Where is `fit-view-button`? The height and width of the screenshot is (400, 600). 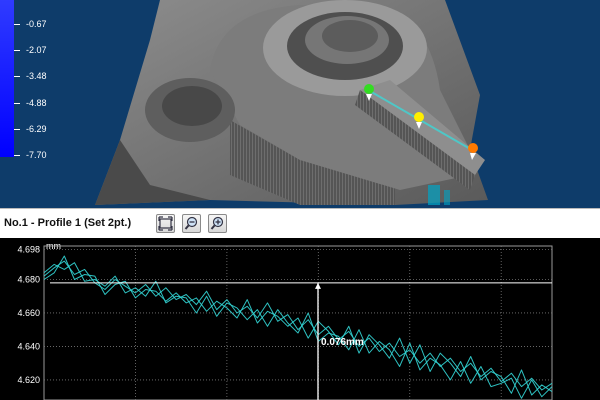 fit-view-button is located at coordinates (165, 223).